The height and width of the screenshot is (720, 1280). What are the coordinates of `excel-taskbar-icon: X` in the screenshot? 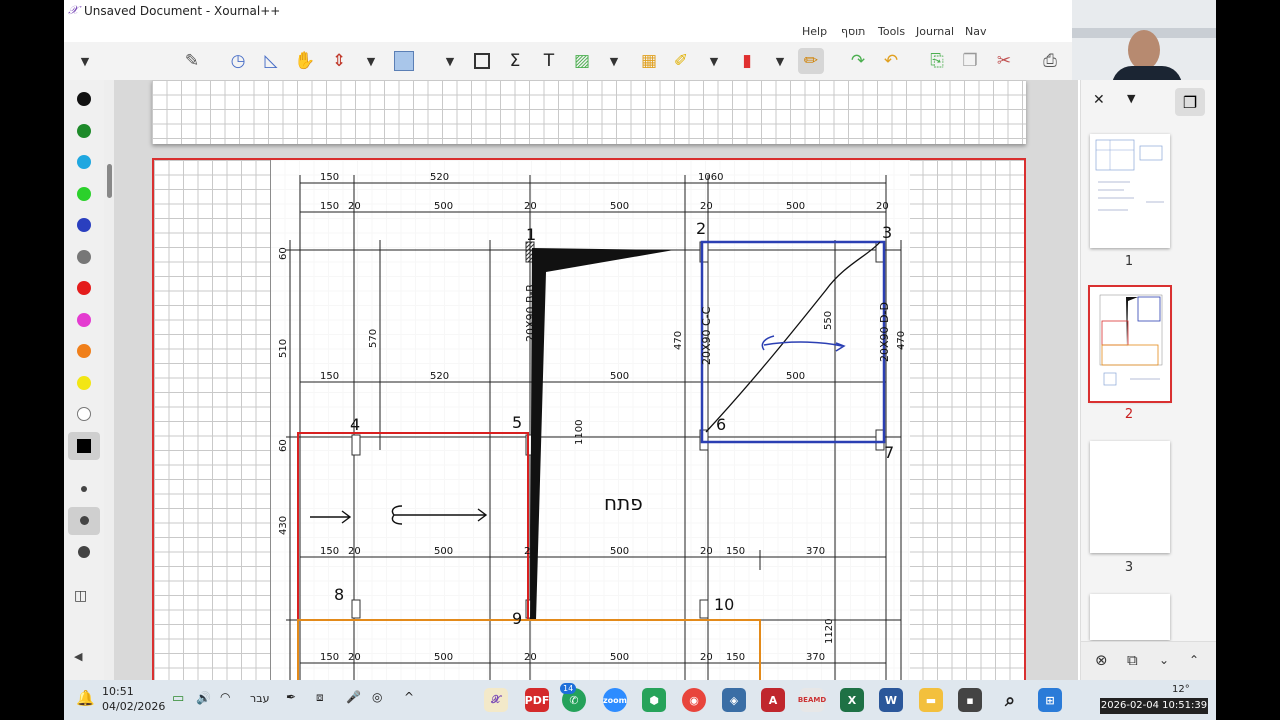 It's located at (852, 700).